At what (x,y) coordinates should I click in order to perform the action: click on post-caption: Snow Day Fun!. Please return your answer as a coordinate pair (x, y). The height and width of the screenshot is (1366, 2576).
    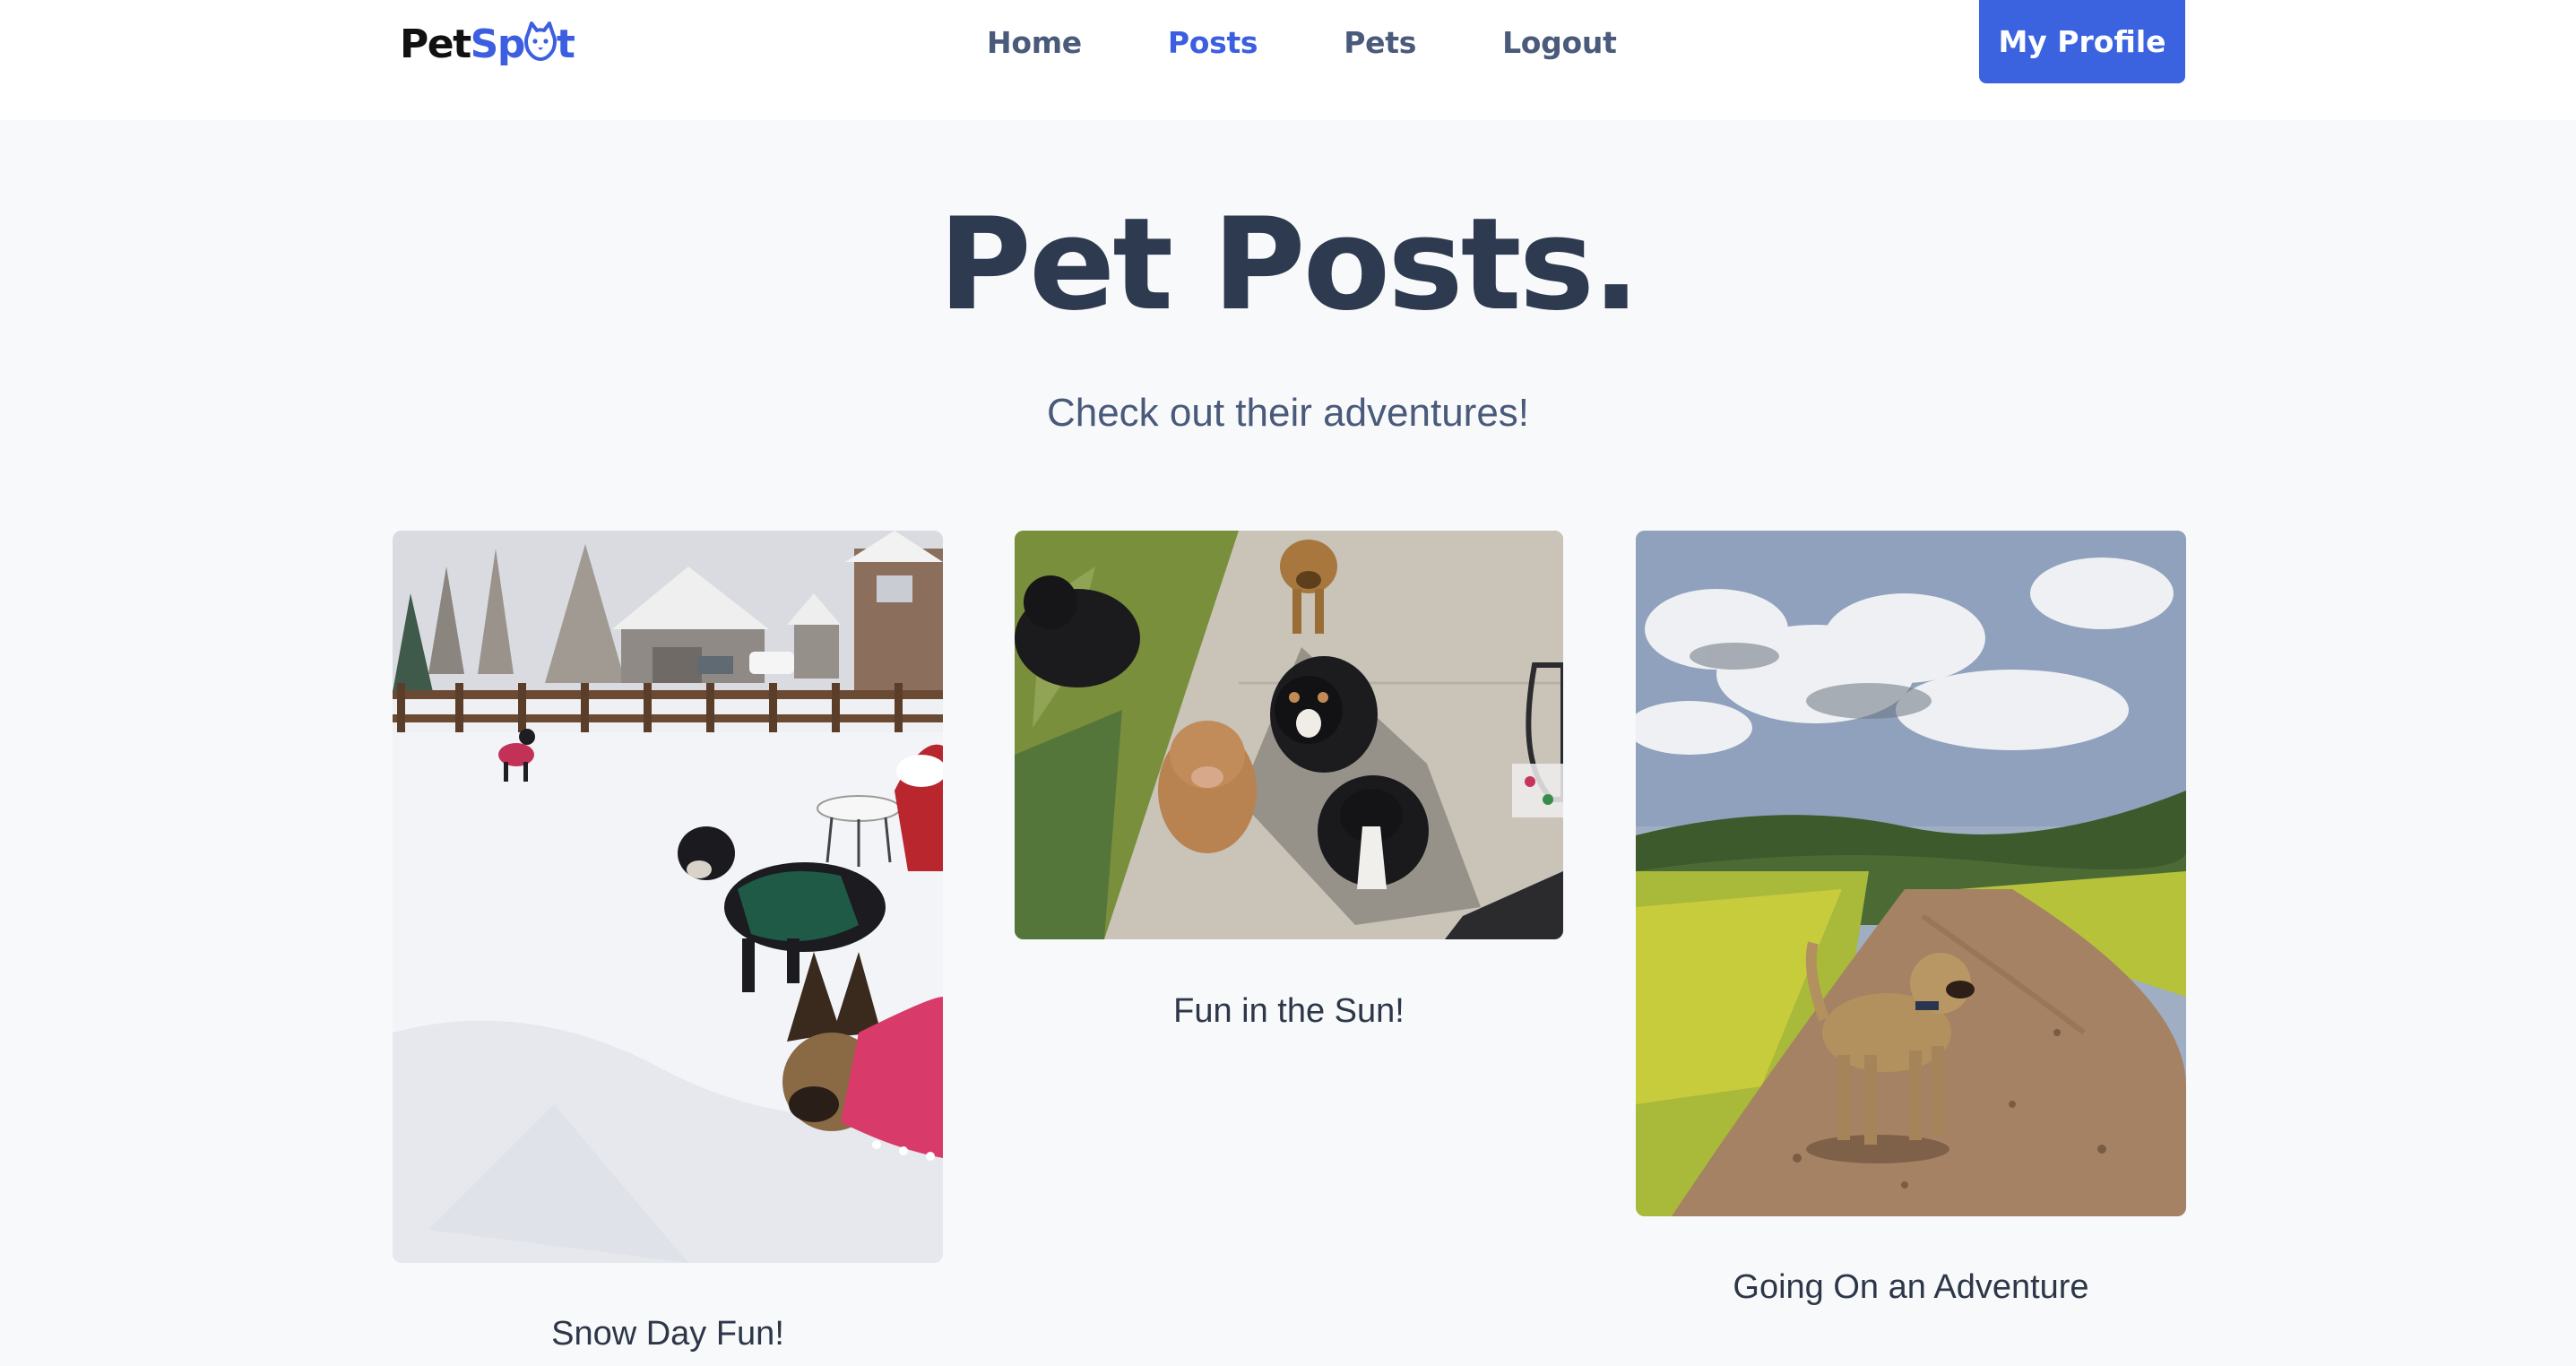
    Looking at the image, I should click on (667, 1334).